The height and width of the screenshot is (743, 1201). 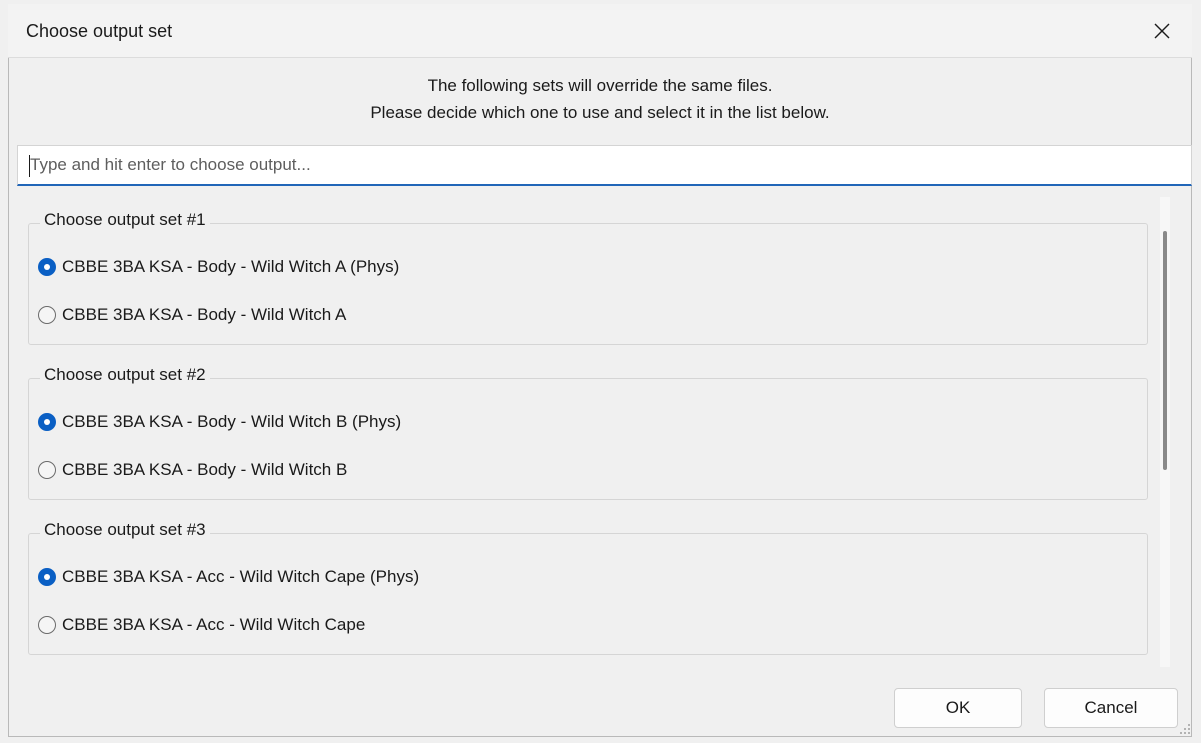 What do you see at coordinates (214, 624) in the screenshot?
I see `radio-label: CBBE 3BA KSA - Acc - Wild Witch Cape` at bounding box center [214, 624].